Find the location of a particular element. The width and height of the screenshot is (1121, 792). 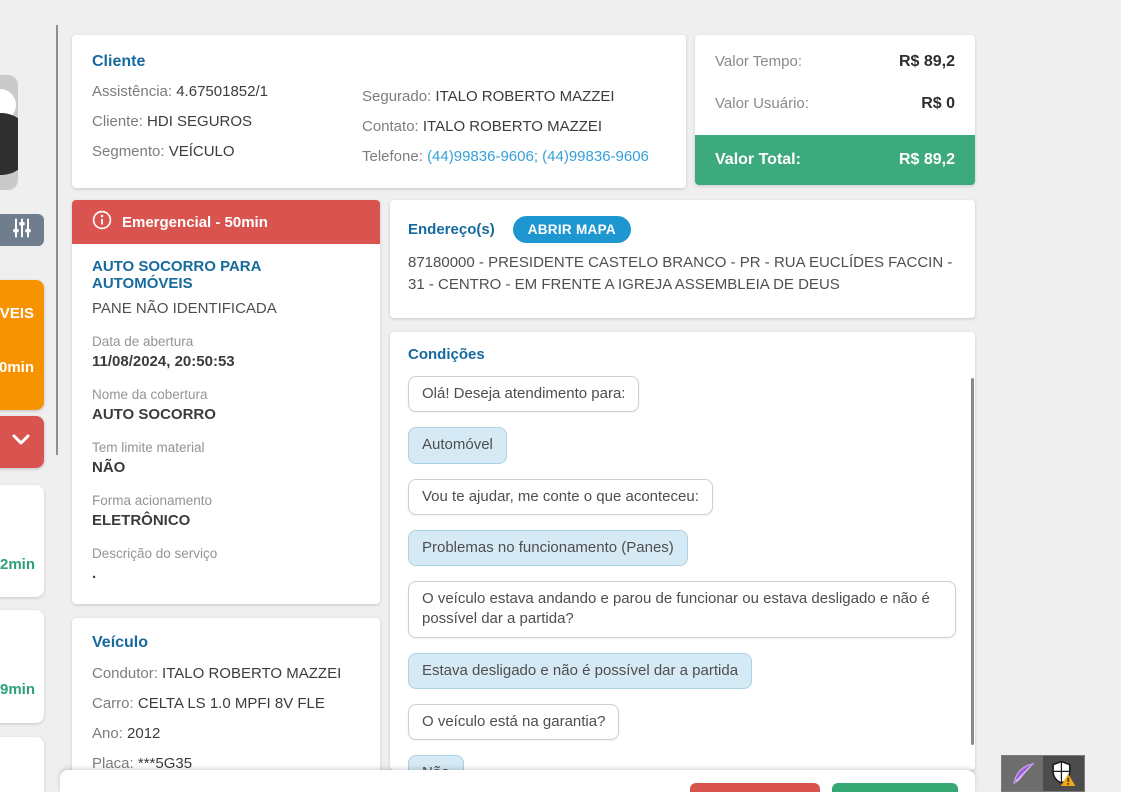

client-field-telefone: Telefone: (44)99836-9606; (44)99836-9606 is located at coordinates (505, 156).